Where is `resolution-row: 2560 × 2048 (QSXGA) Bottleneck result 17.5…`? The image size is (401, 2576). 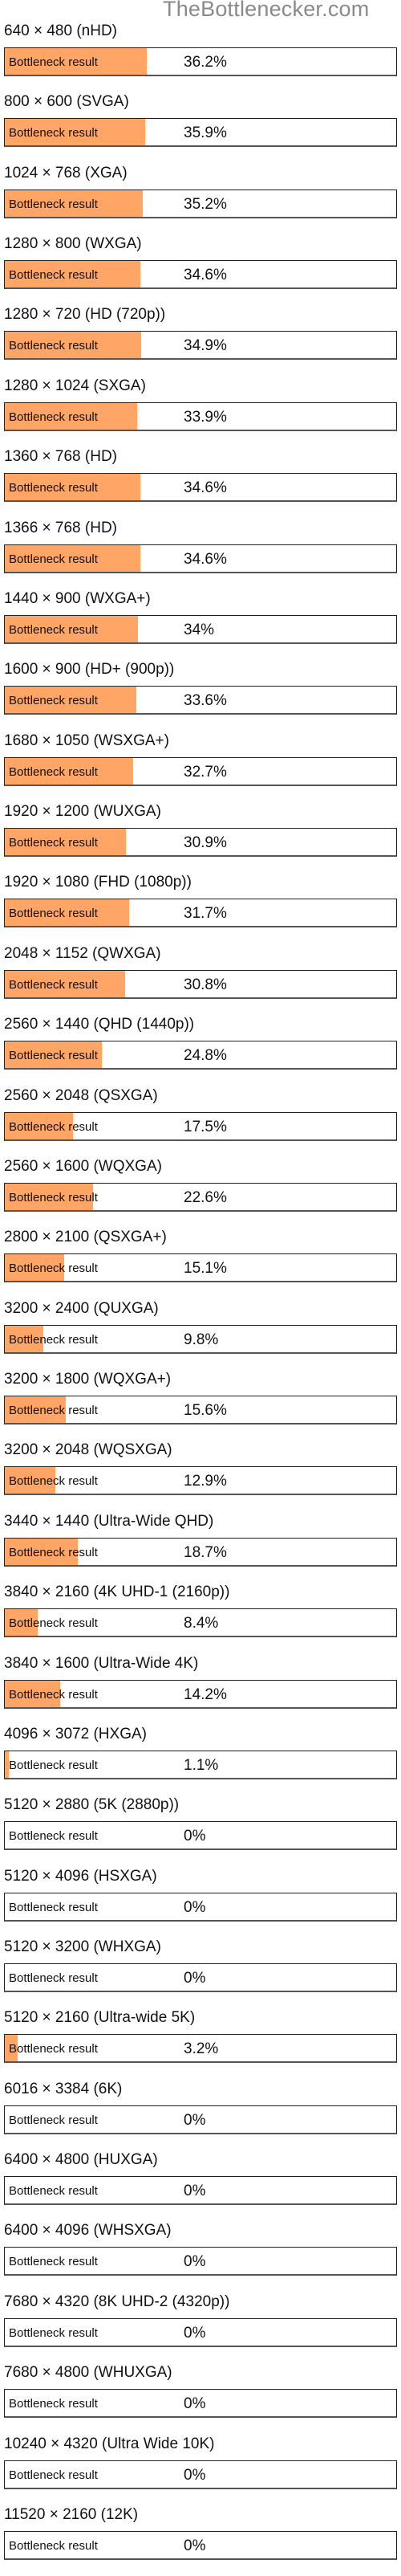
resolution-row: 2560 × 2048 (QSXGA) Bottleneck result 17.5… is located at coordinates (200, 1121).